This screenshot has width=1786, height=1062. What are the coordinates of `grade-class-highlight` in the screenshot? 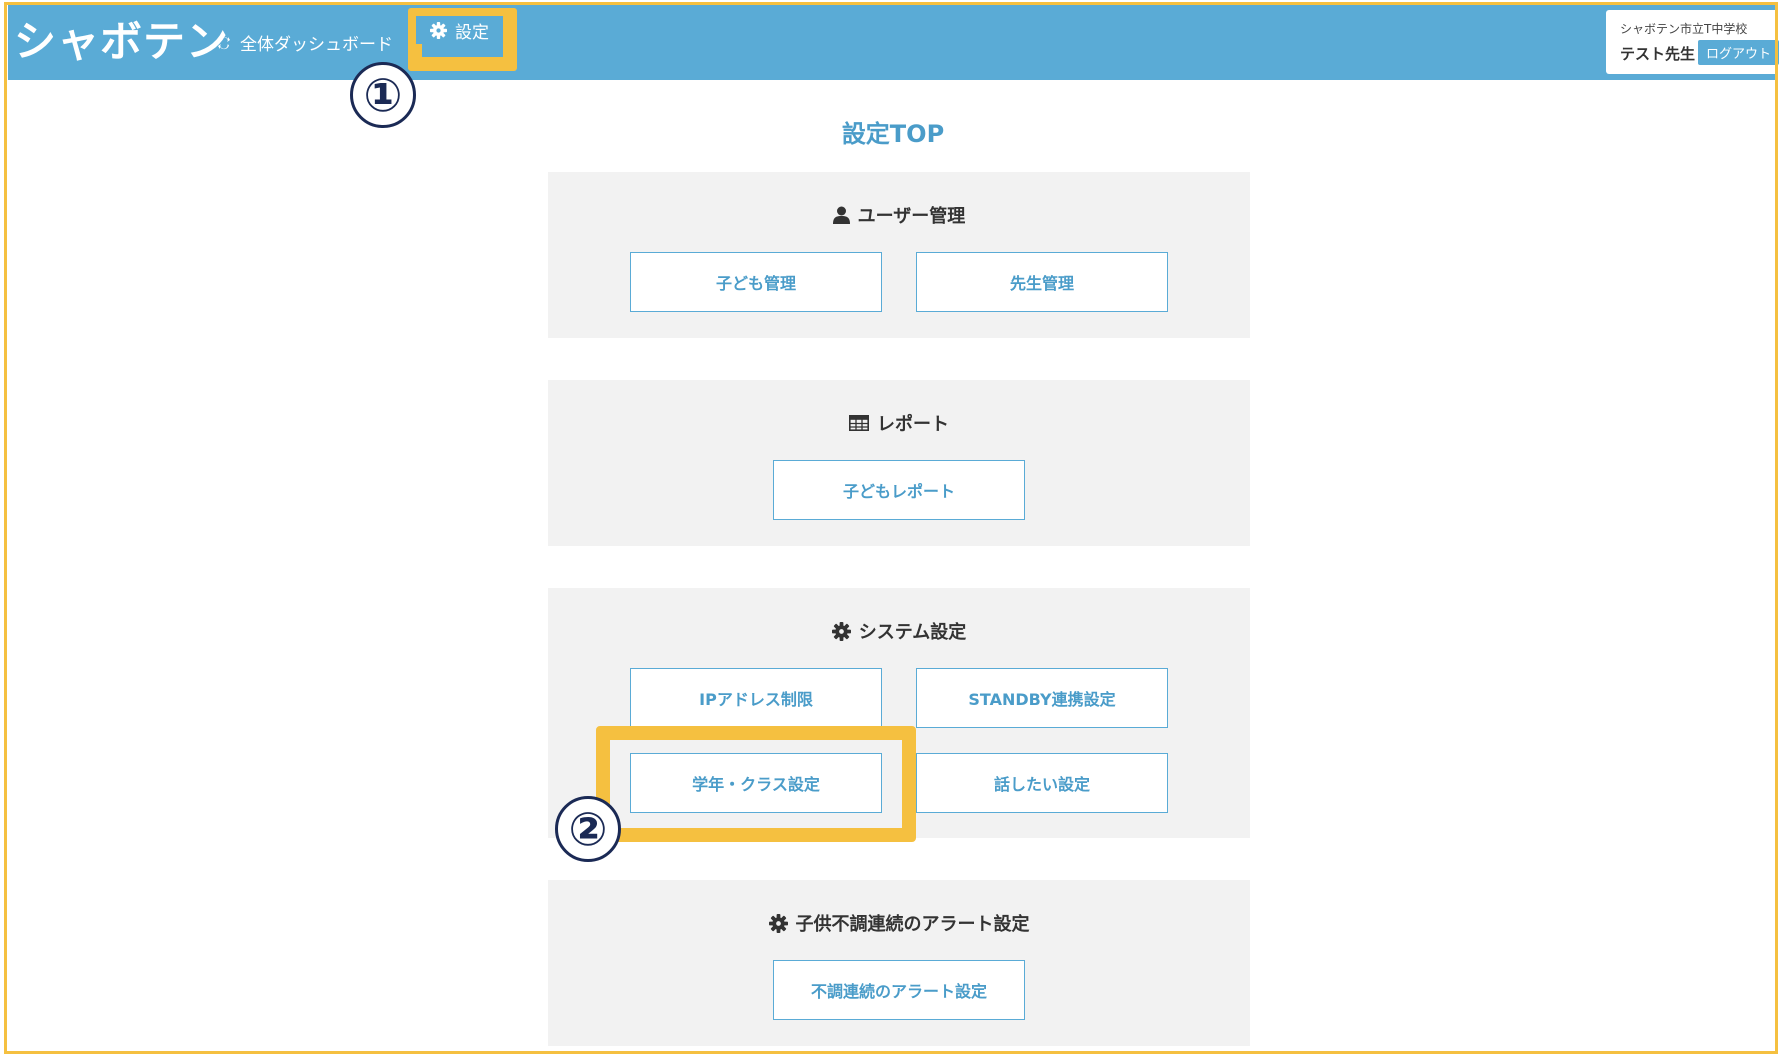 It's located at (756, 784).